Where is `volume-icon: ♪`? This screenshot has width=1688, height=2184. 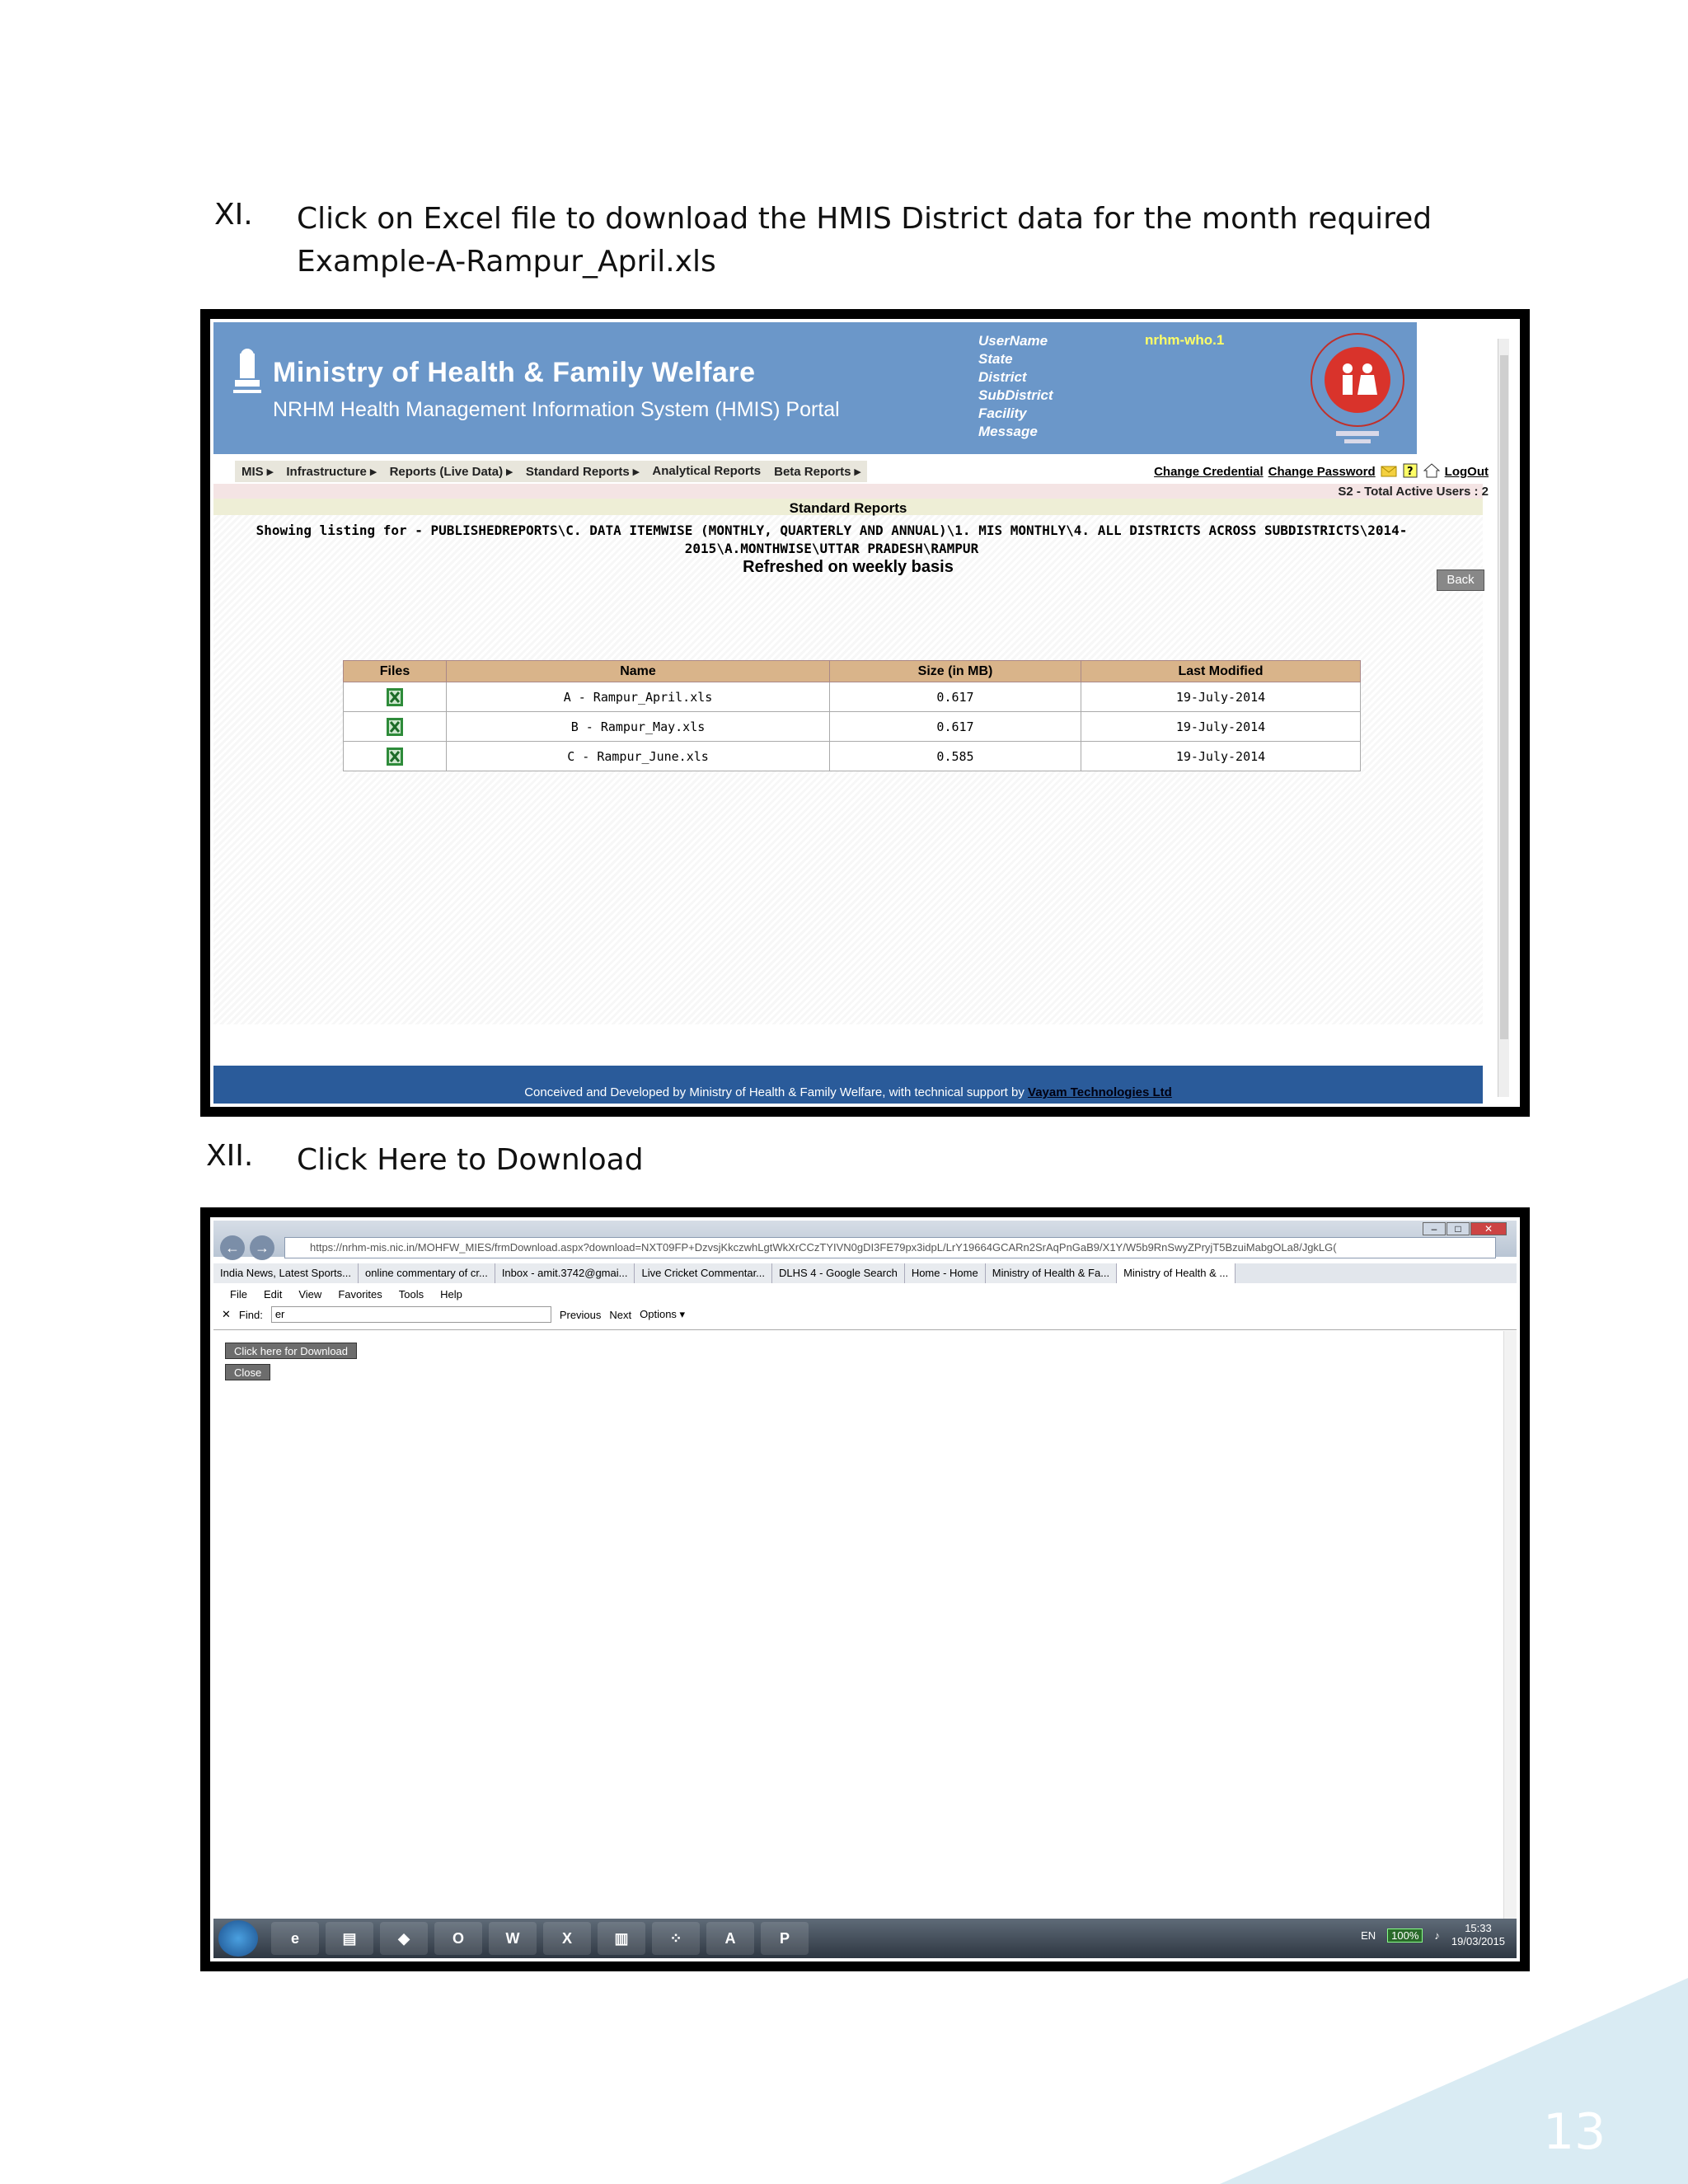
volume-icon: ♪ is located at coordinates (1437, 1935).